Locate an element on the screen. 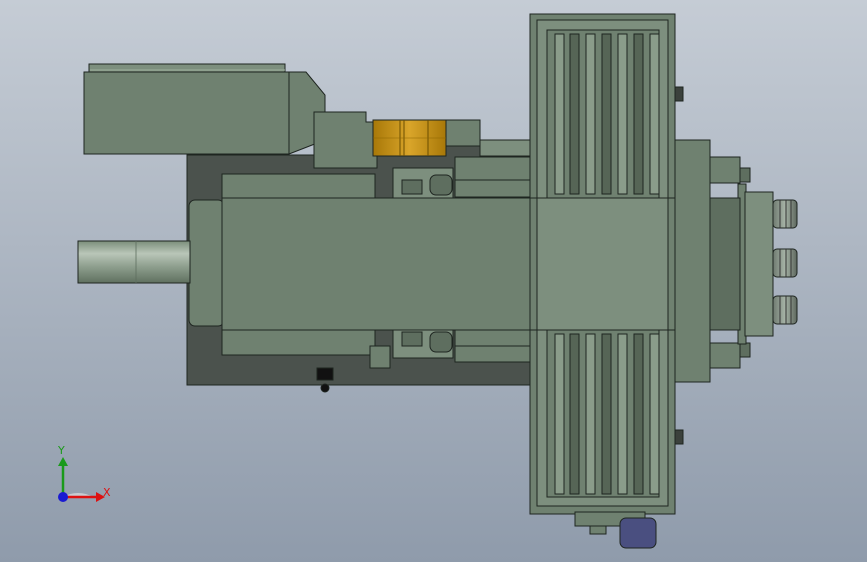 This screenshot has height=562, width=867. connector-top is located at coordinates (785, 214).